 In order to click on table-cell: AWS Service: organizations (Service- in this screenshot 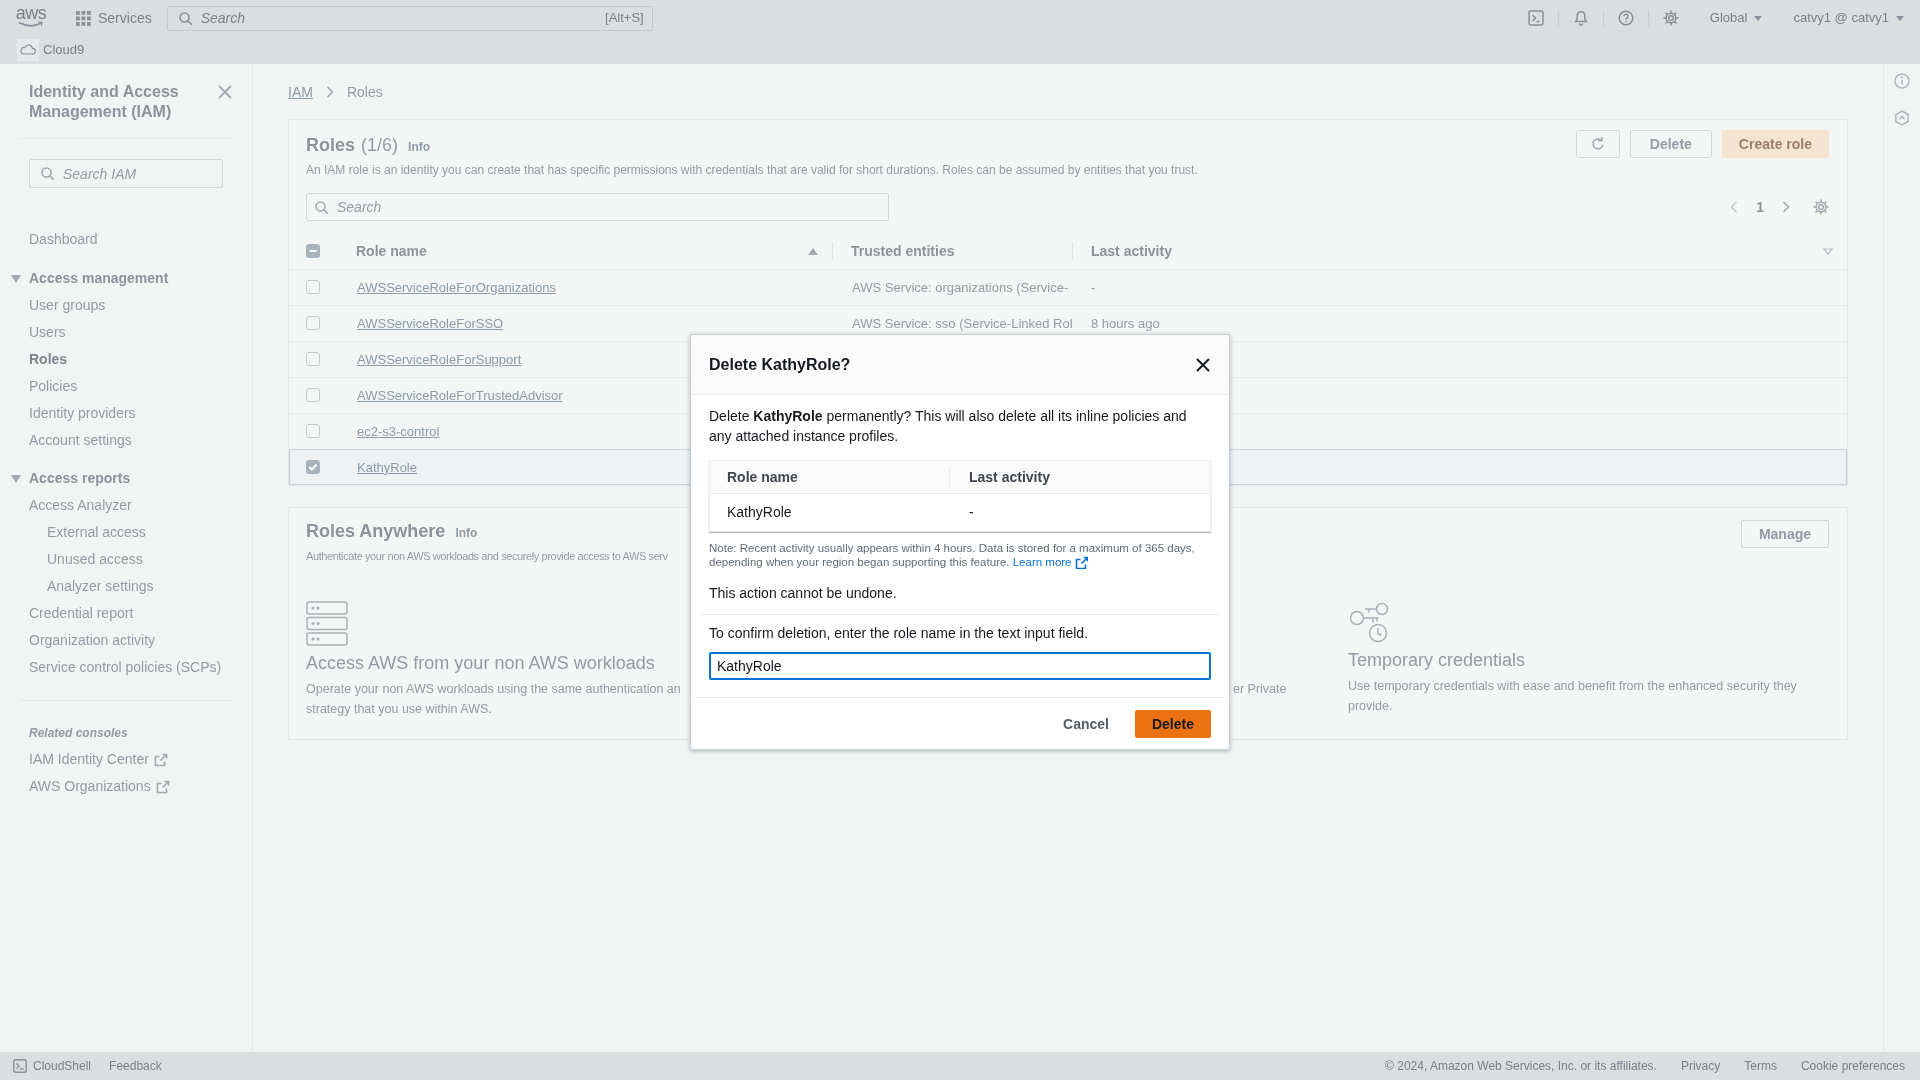, I will do `click(960, 287)`.